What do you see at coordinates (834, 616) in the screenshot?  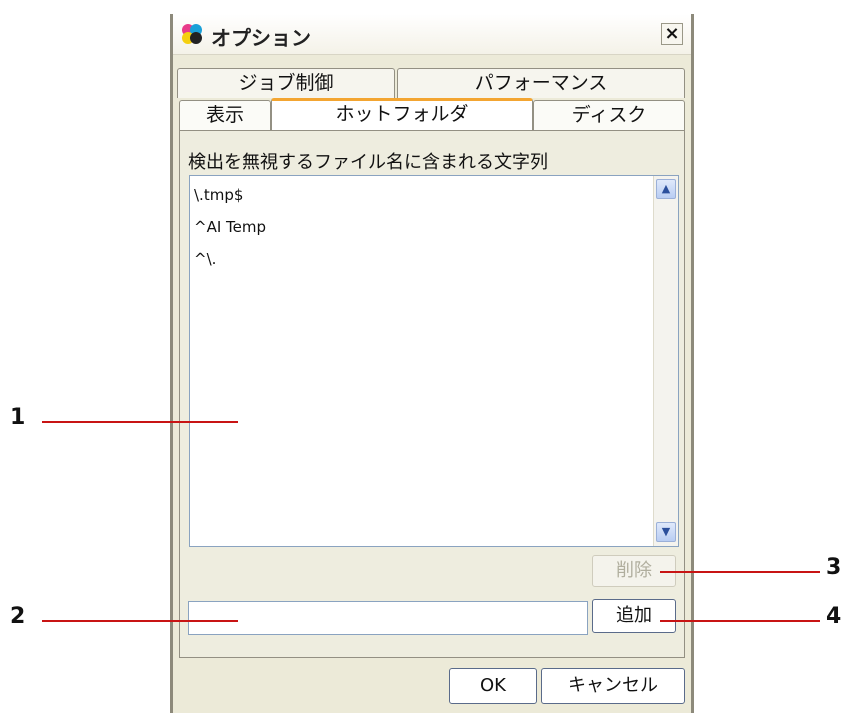 I see `callout-number-4: 4` at bounding box center [834, 616].